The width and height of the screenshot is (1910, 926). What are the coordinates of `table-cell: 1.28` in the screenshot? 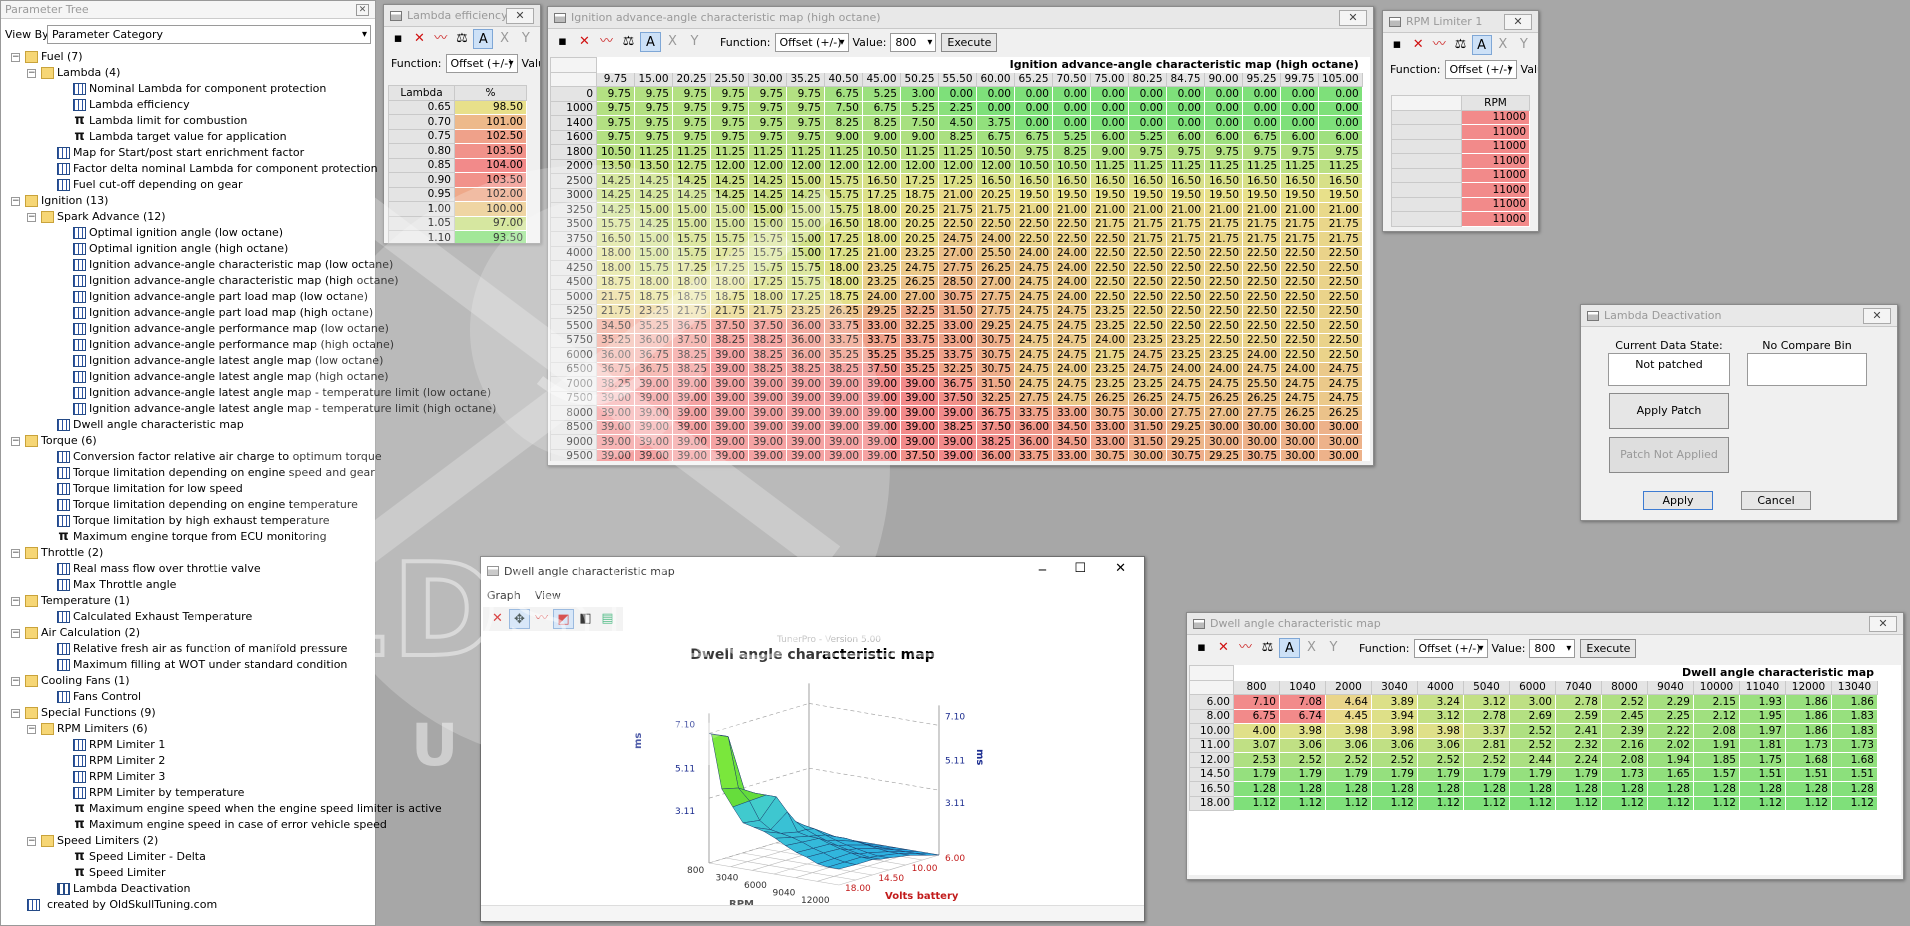 It's located at (1440, 789).